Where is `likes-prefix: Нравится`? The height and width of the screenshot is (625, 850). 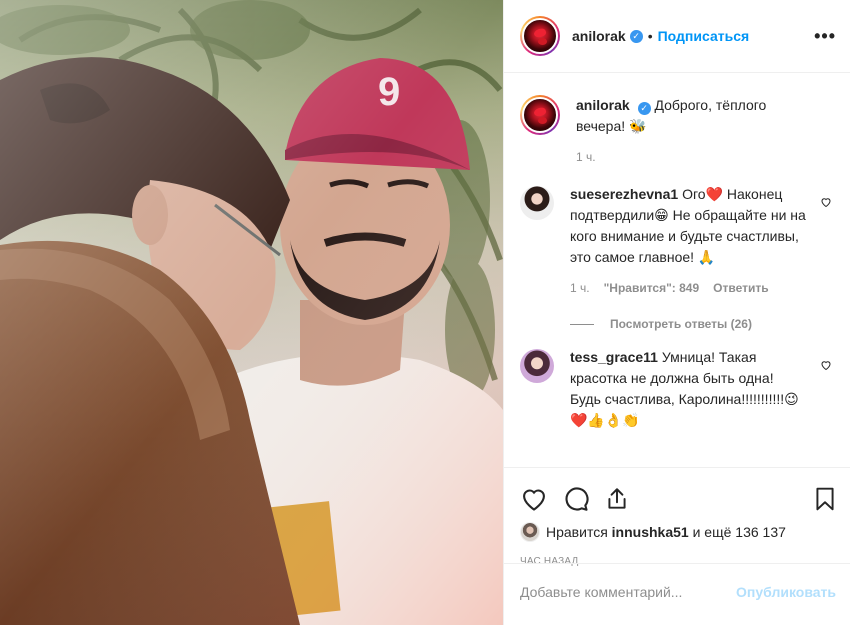 likes-prefix: Нравится is located at coordinates (577, 532).